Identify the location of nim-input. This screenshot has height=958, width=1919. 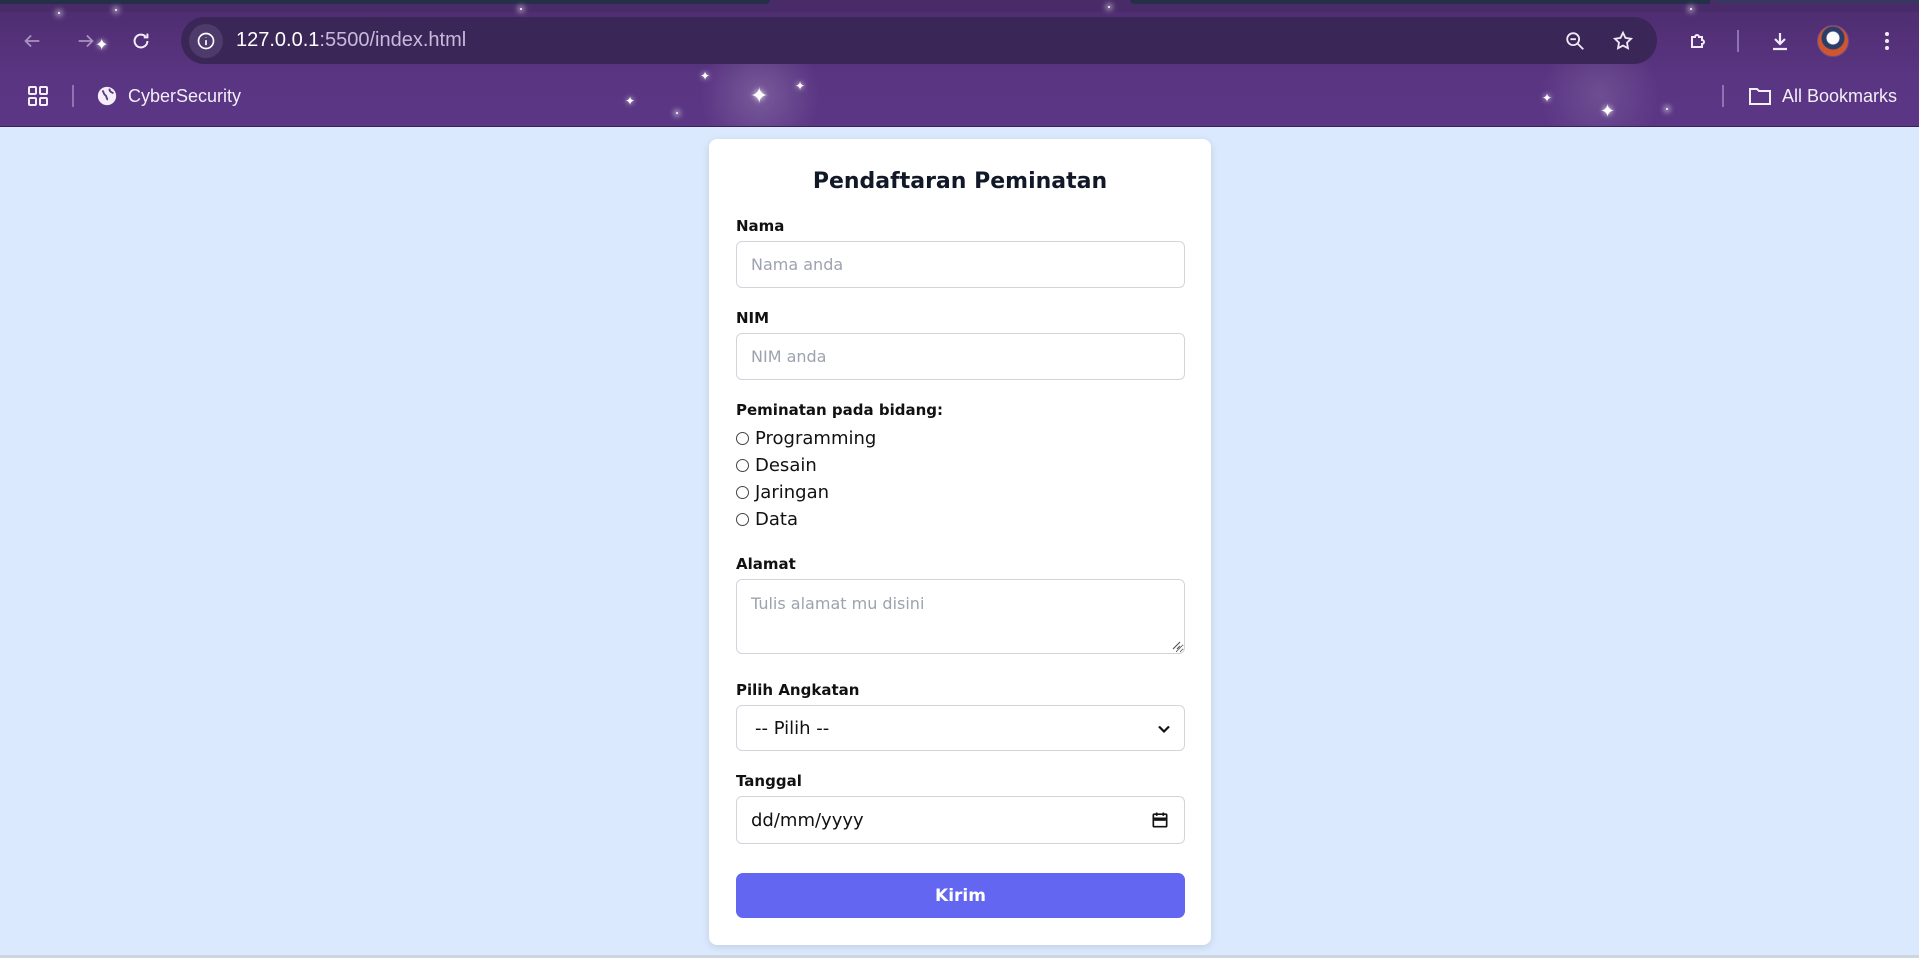
(960, 356).